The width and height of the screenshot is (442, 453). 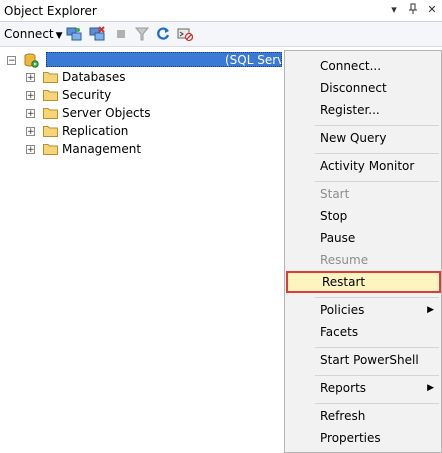 I want to click on tree-node-replication: + Replication, so click(x=77, y=131).